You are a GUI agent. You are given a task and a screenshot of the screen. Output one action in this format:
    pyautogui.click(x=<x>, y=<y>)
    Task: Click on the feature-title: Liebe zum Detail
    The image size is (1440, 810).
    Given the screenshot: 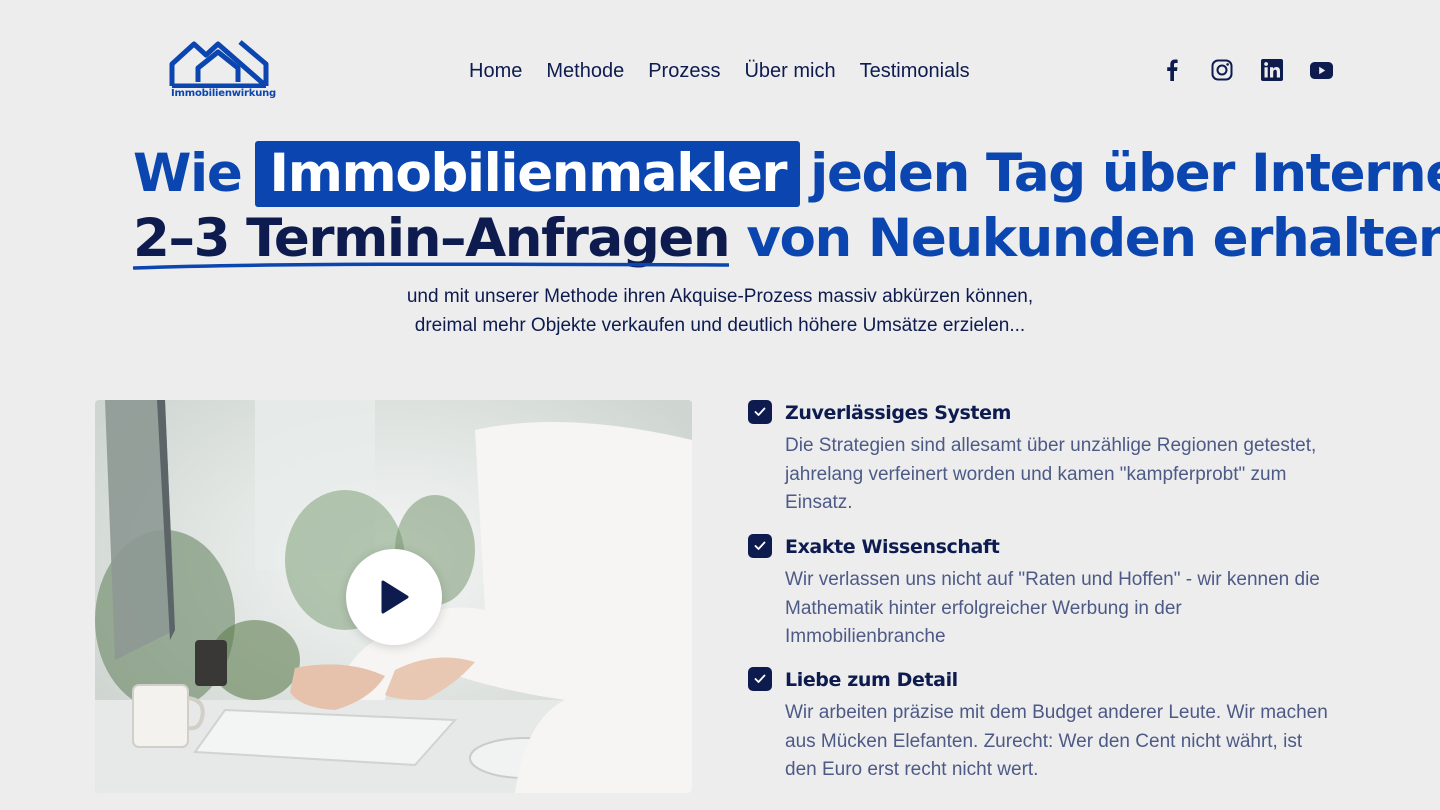 What is the action you would take?
    pyautogui.click(x=871, y=680)
    